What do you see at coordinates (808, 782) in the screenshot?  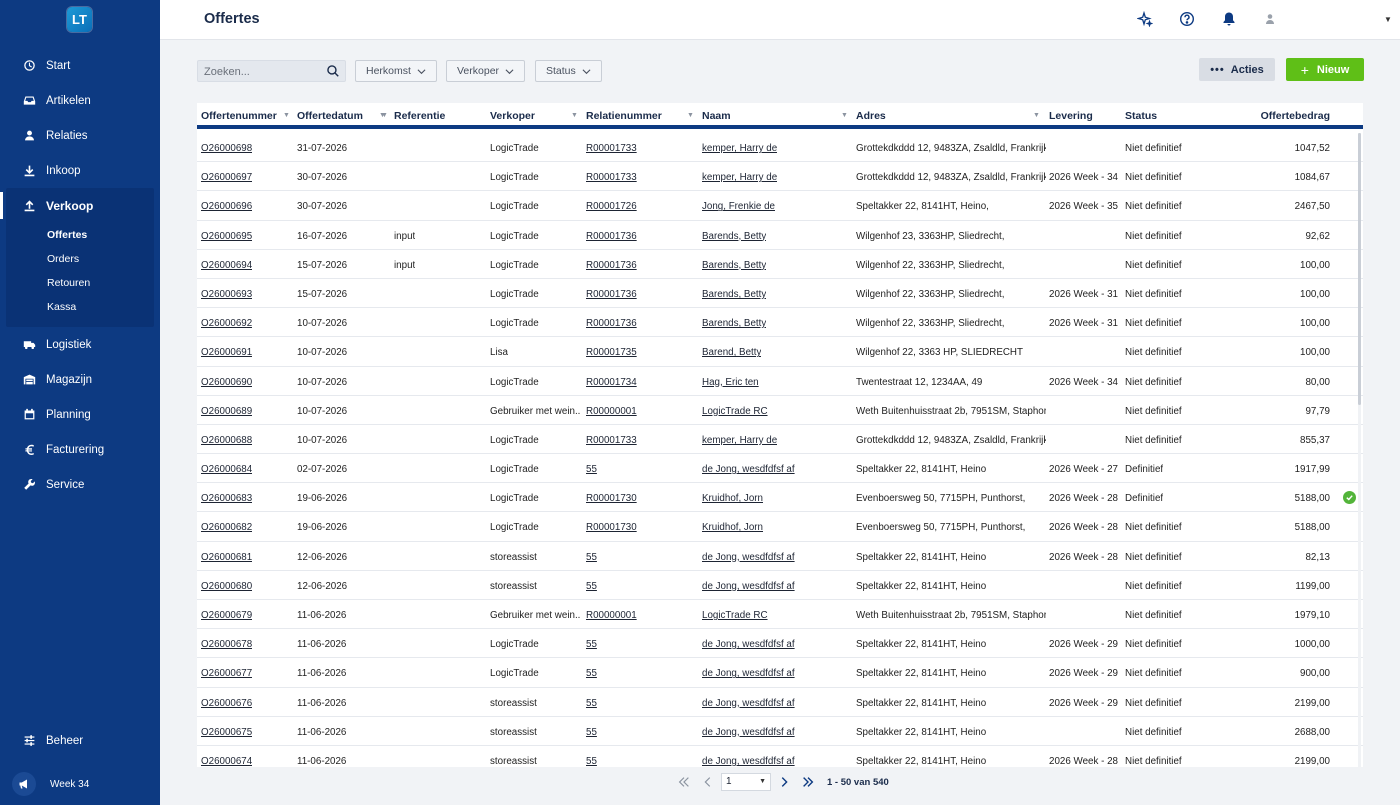 I see `last-page-icon` at bounding box center [808, 782].